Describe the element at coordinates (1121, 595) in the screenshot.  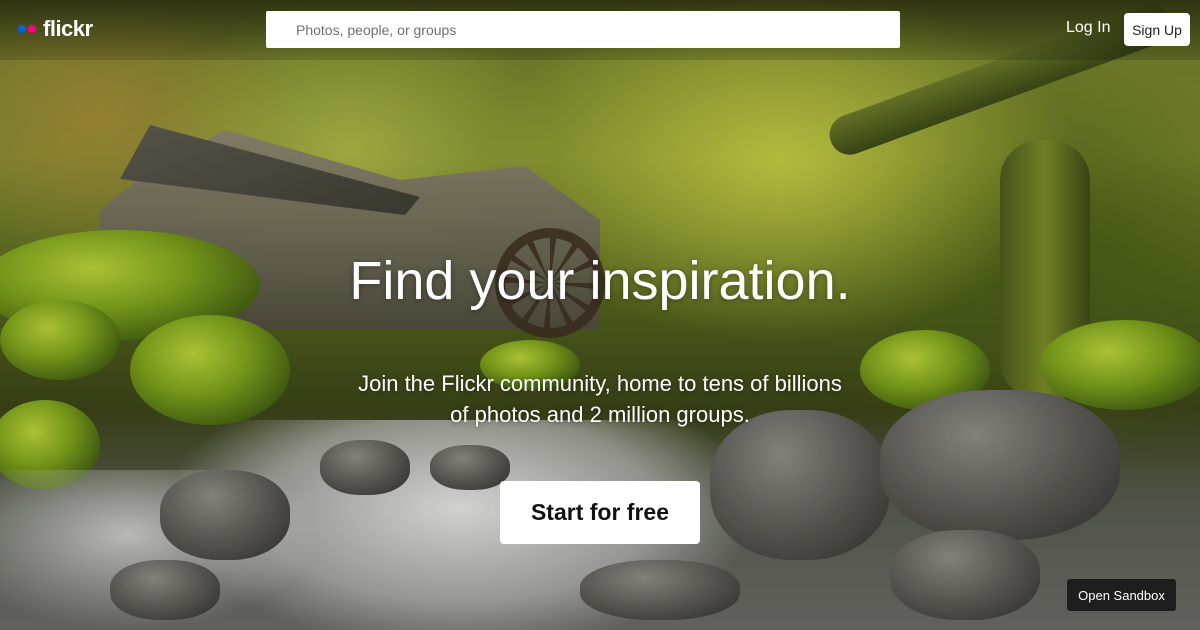
I see `open-sandbox-button: Open Sandbox` at that location.